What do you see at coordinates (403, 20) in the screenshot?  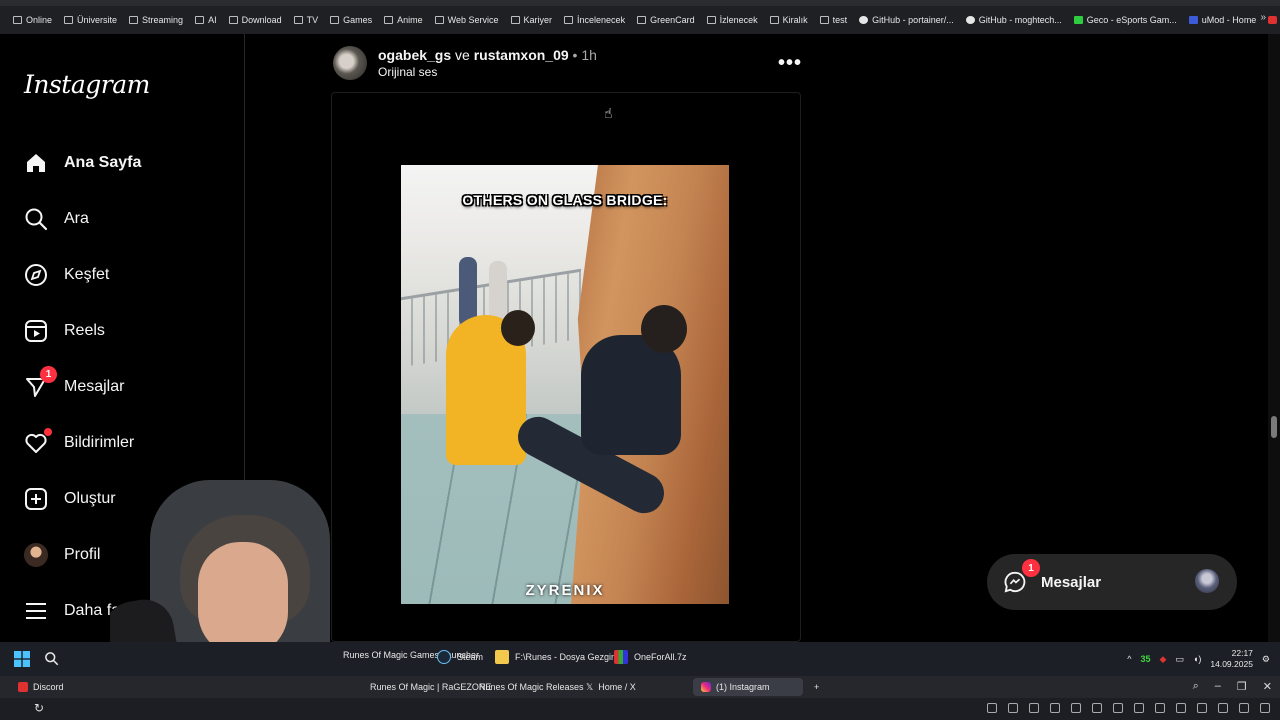 I see `bookmark-item: Anime` at bounding box center [403, 20].